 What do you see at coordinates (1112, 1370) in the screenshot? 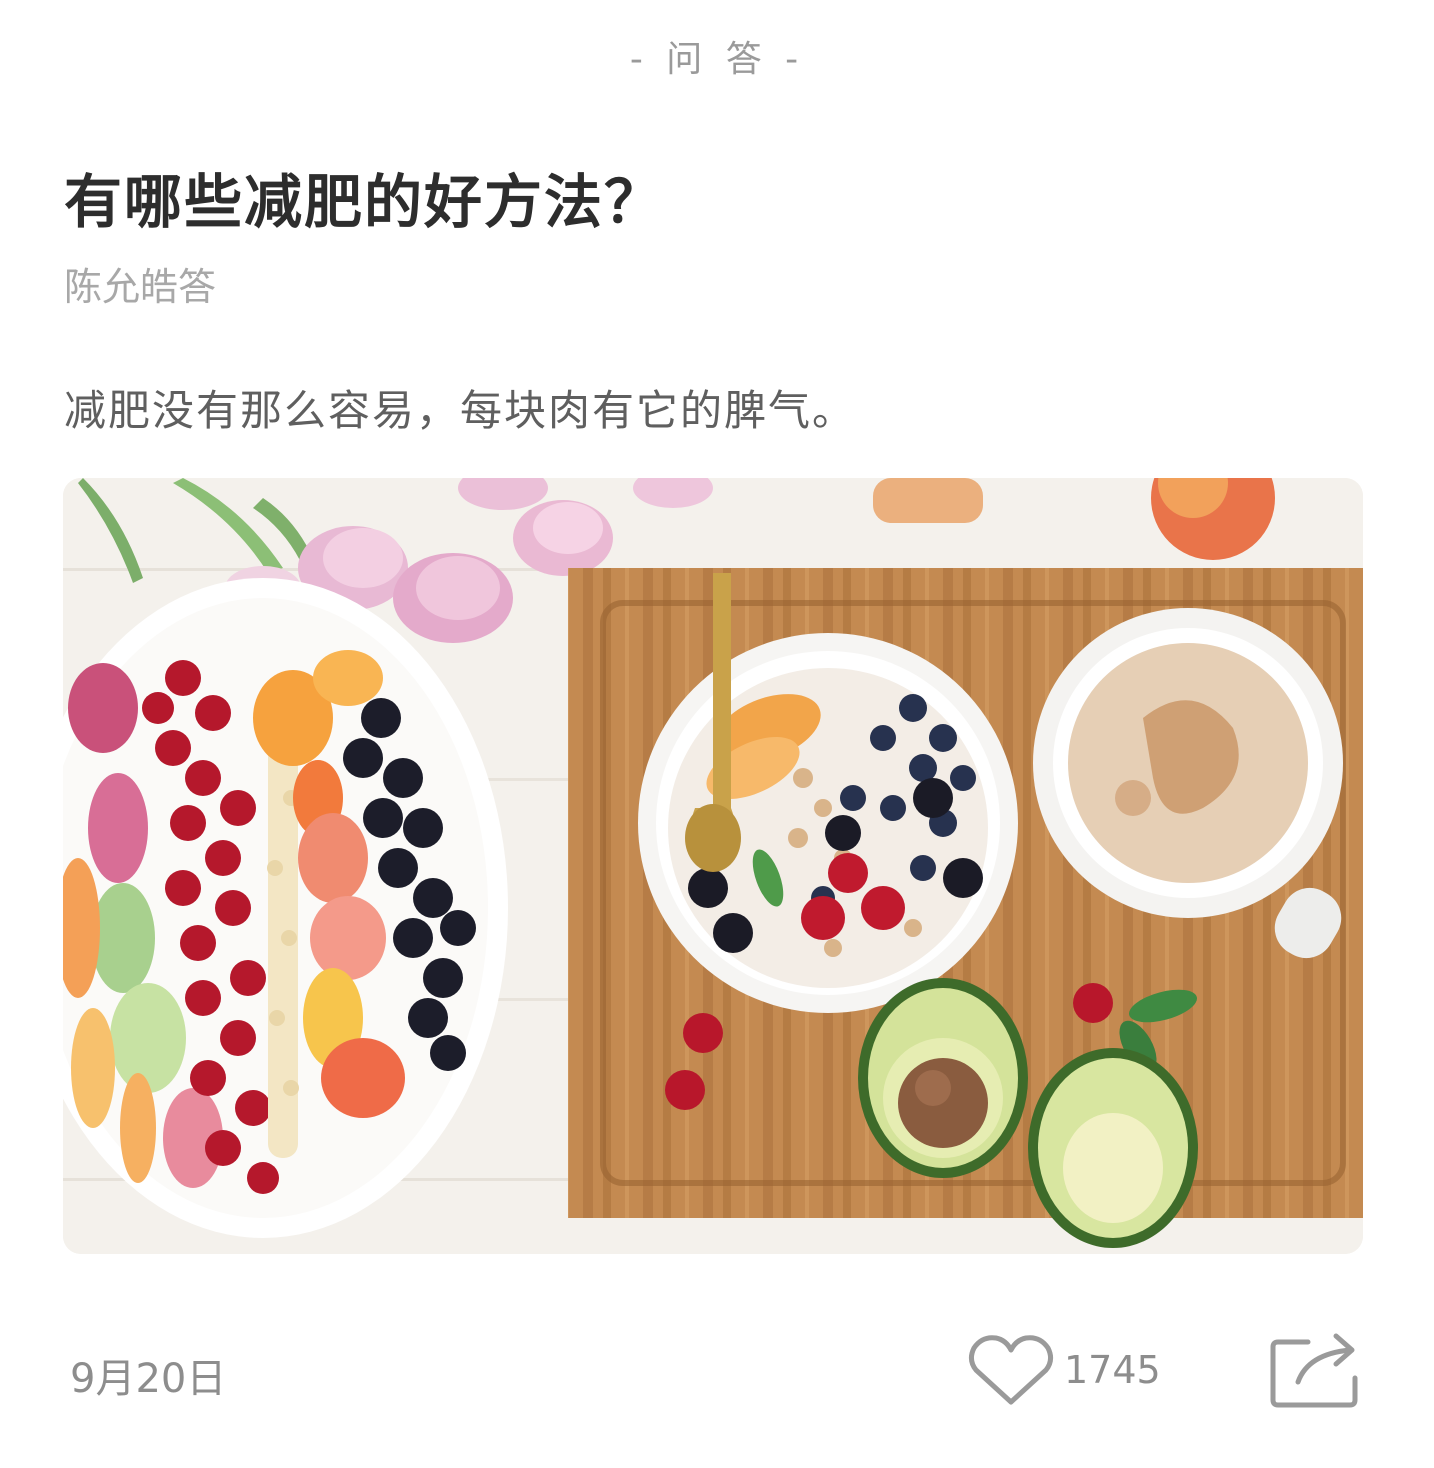
I see `like-count: 1745` at bounding box center [1112, 1370].